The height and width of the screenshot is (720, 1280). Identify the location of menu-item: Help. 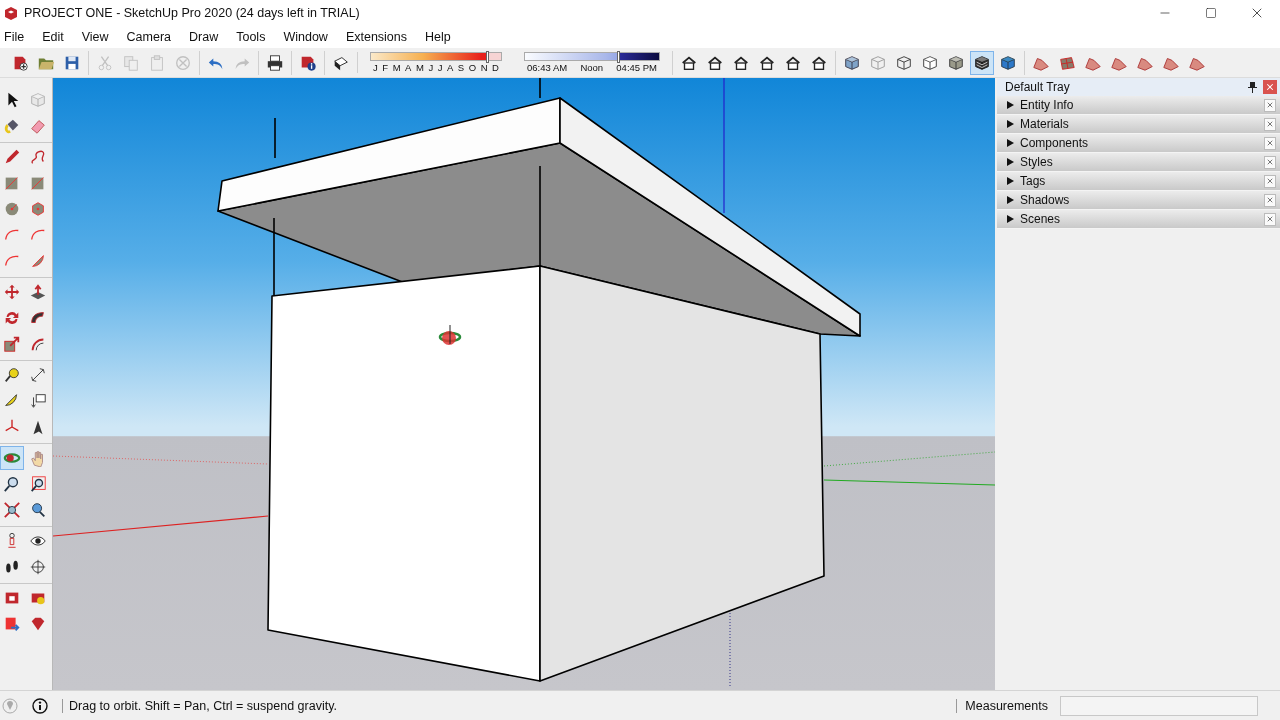
(441, 37).